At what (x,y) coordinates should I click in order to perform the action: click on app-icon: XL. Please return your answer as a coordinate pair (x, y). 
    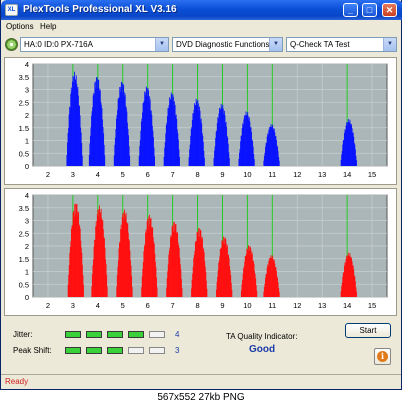
    Looking at the image, I should click on (11, 10).